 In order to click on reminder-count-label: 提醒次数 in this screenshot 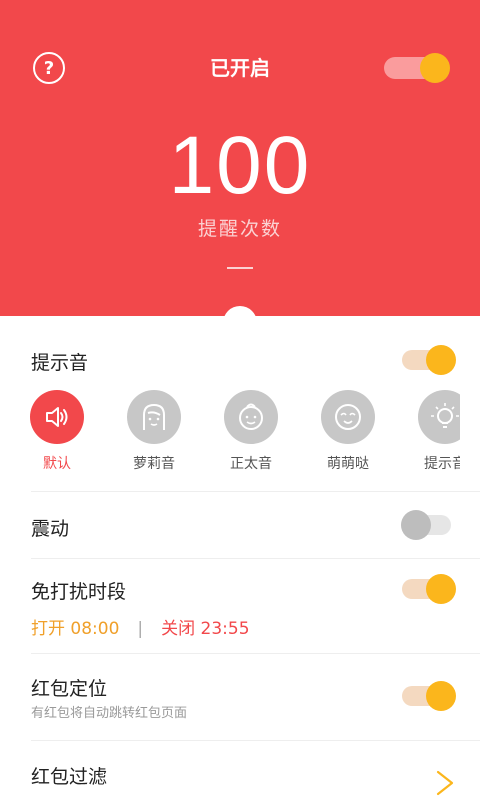, I will do `click(239, 229)`.